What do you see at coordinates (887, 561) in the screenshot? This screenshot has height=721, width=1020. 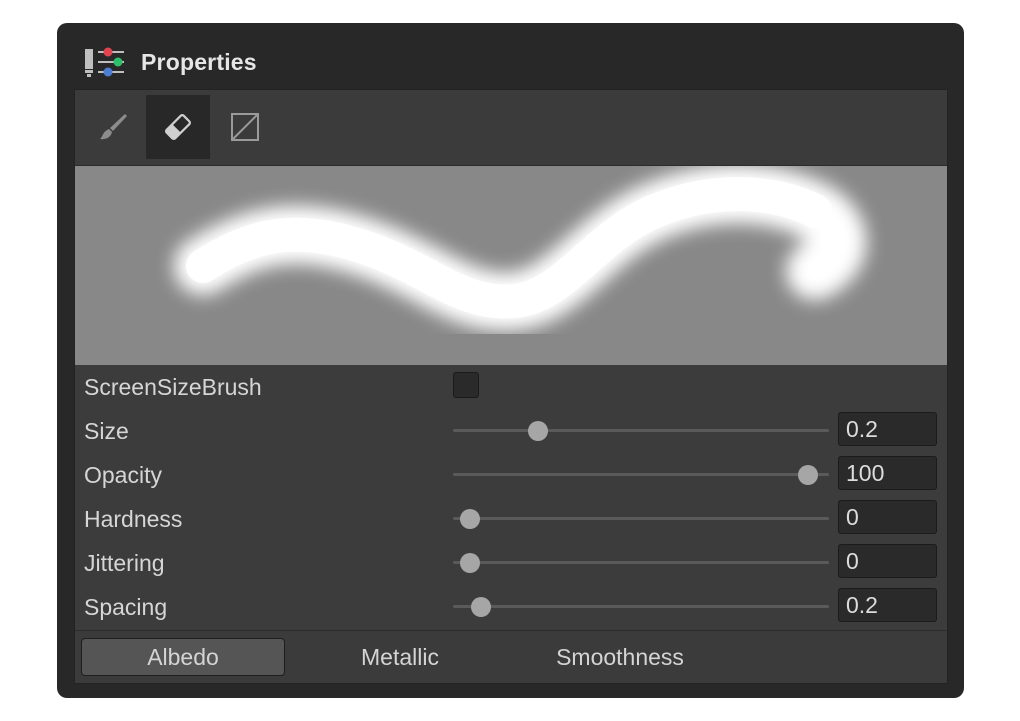 I see `jittering-value-field: 0` at bounding box center [887, 561].